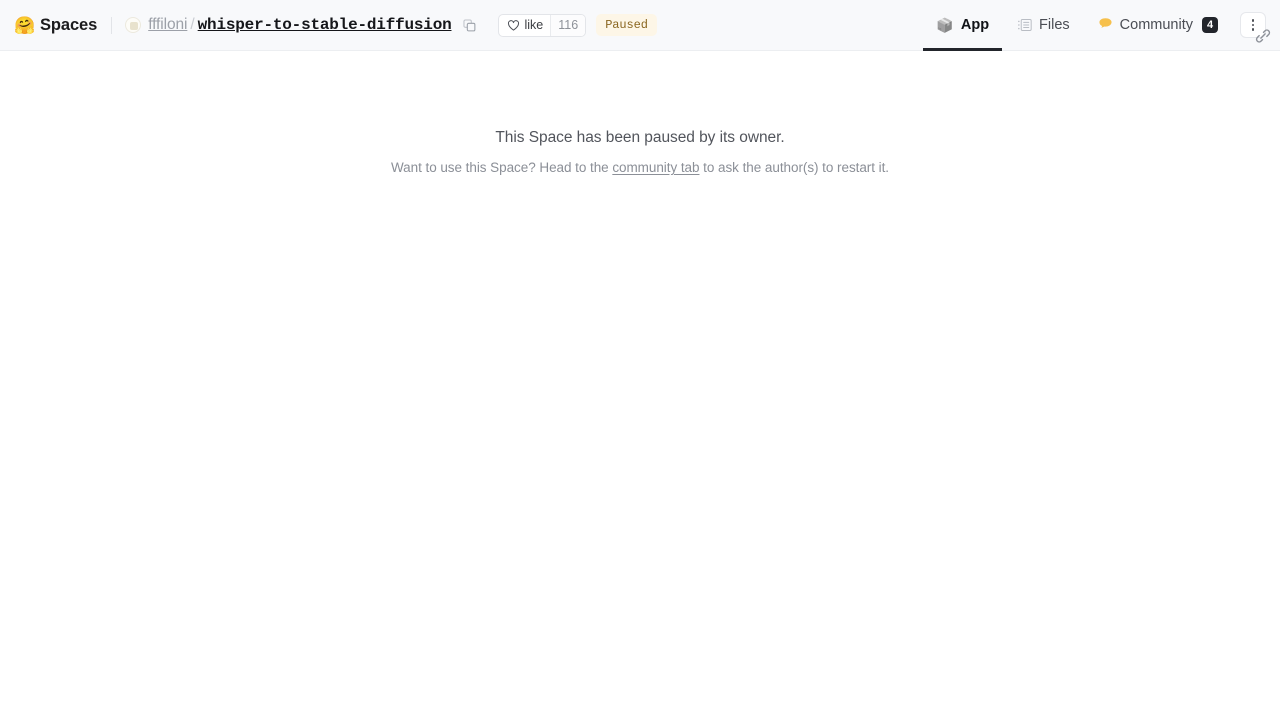  I want to click on spaces-brand-link: 🤗 Spaces, so click(55, 25).